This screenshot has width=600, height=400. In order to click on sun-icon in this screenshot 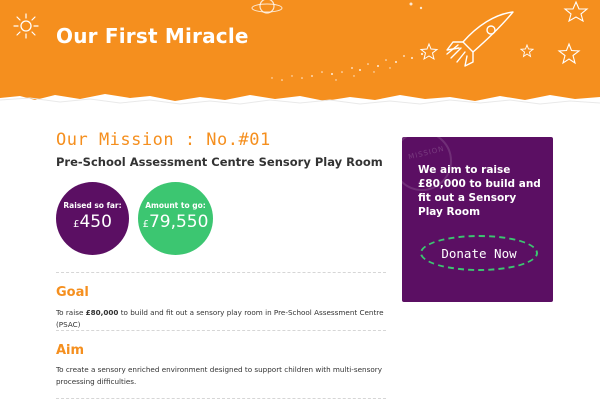, I will do `click(26, 26)`.